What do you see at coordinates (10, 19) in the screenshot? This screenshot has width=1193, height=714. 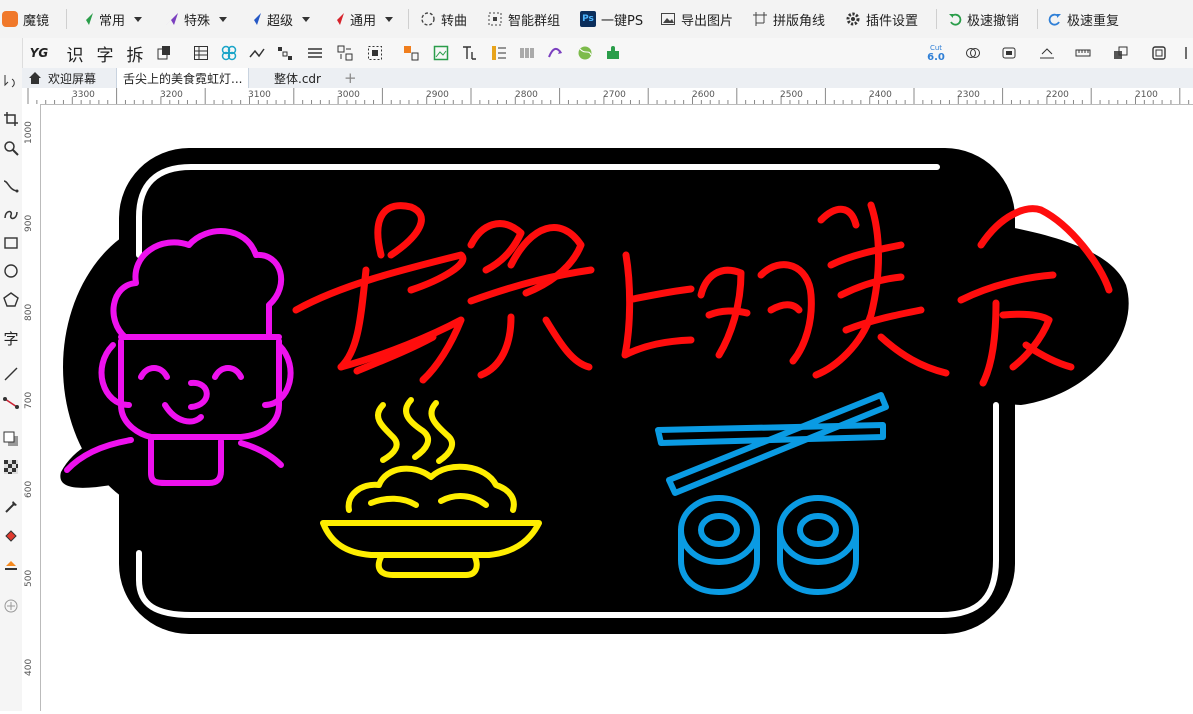 I see `mojing-icon` at bounding box center [10, 19].